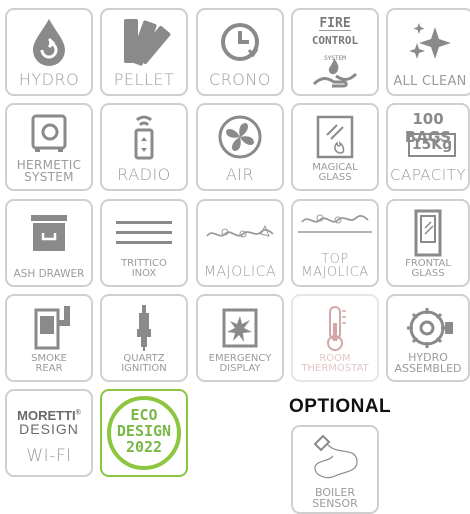  I want to click on safe-icon, so click(49, 133).